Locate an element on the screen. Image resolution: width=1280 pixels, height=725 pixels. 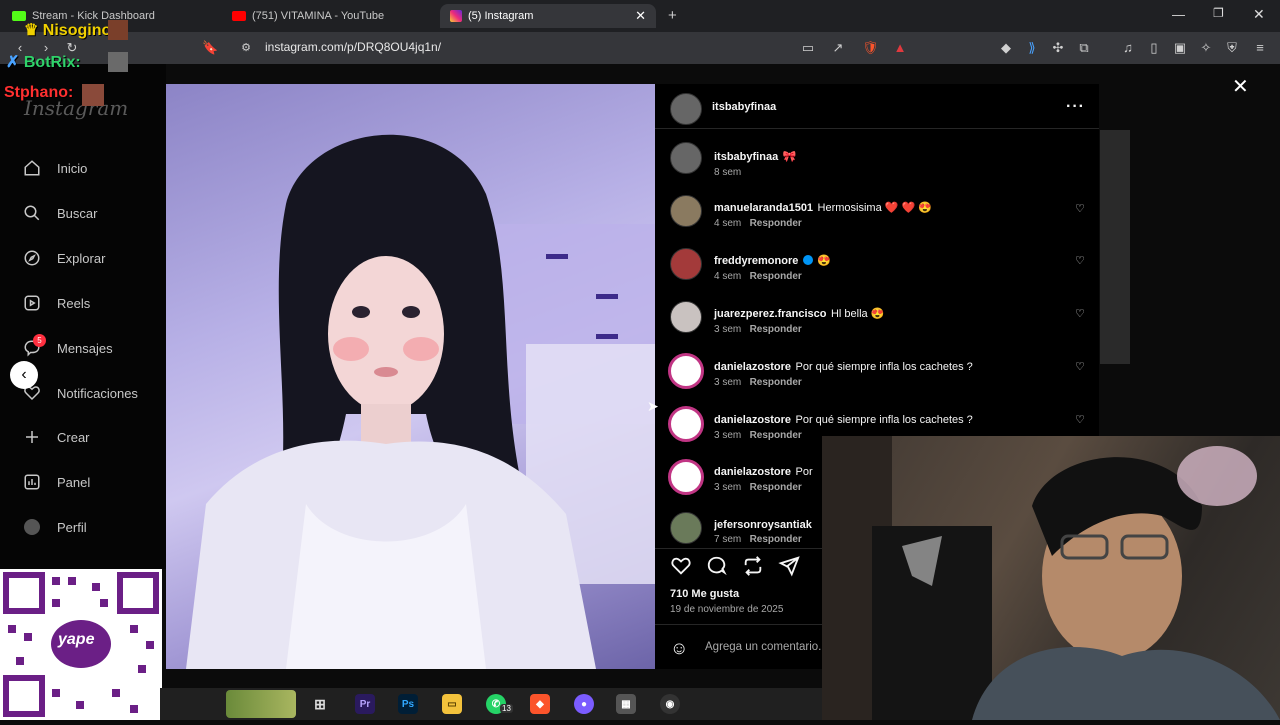
audio-extension-icon: ⟫ is located at coordinates (1032, 48).